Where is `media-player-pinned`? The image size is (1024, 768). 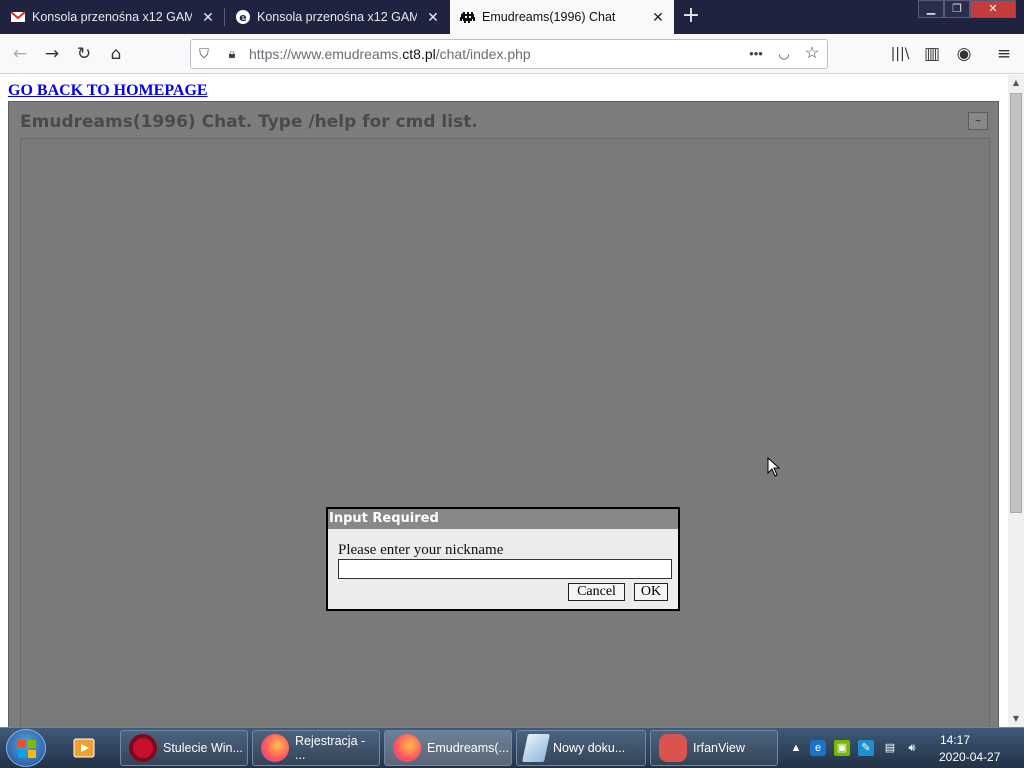 media-player-pinned is located at coordinates (86, 748).